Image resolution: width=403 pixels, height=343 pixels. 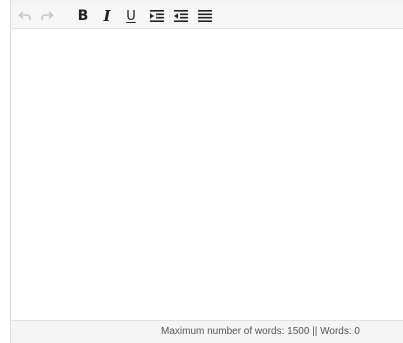 I want to click on outdent-icon, so click(x=181, y=16).